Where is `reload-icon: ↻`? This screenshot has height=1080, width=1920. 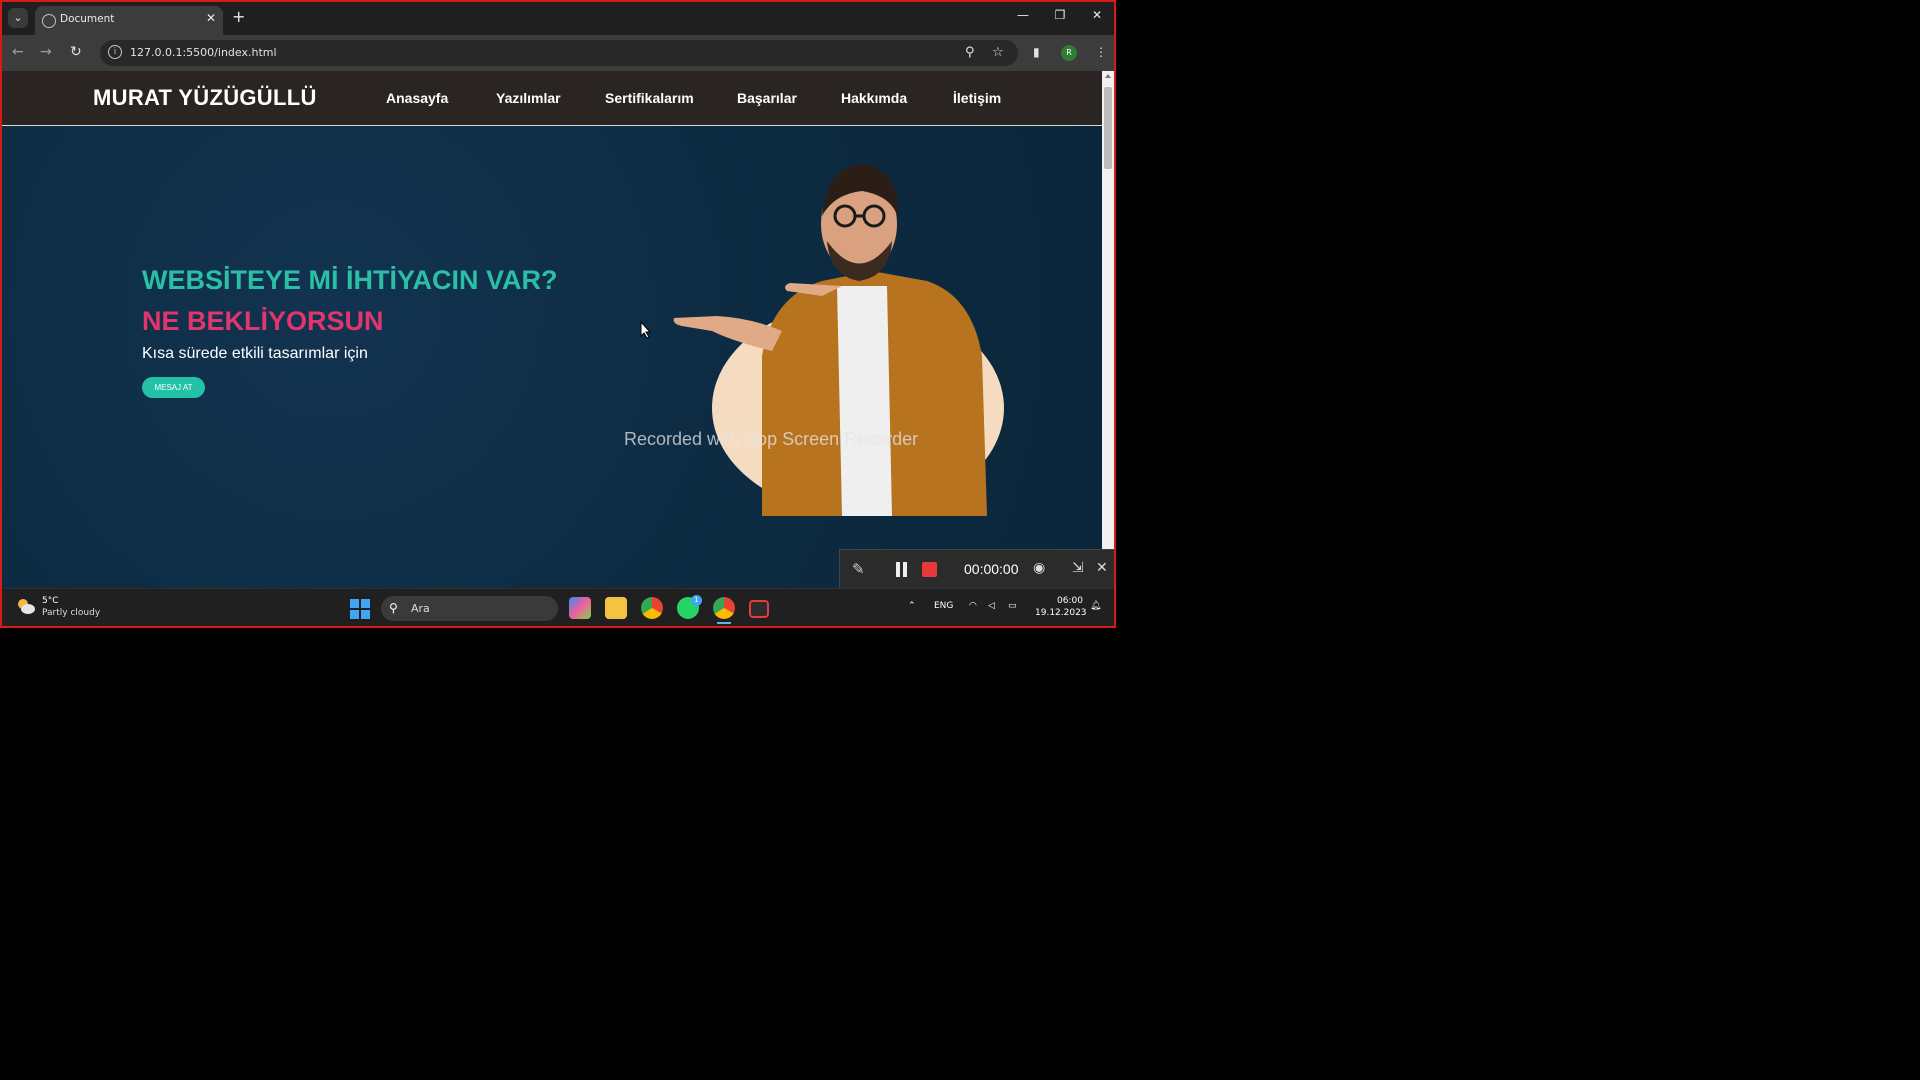
reload-icon: ↻ is located at coordinates (76, 52).